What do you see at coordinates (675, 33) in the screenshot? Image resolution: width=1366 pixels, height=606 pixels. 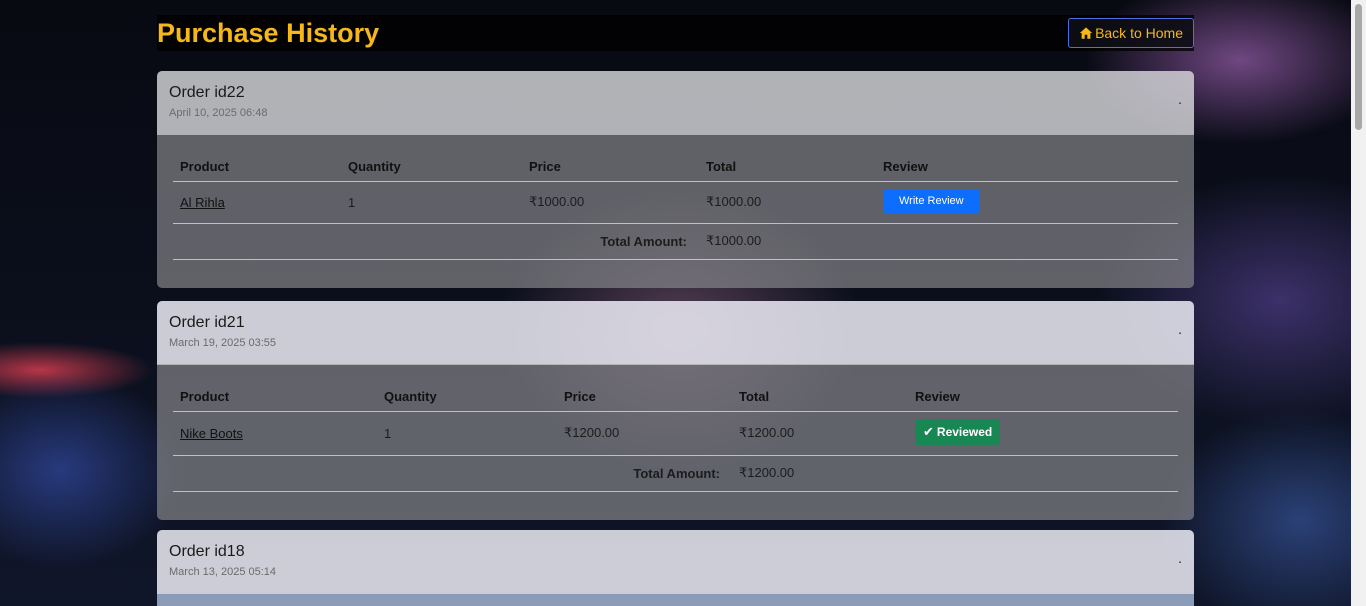 I see `page-header: Purchase History Back to Home` at bounding box center [675, 33].